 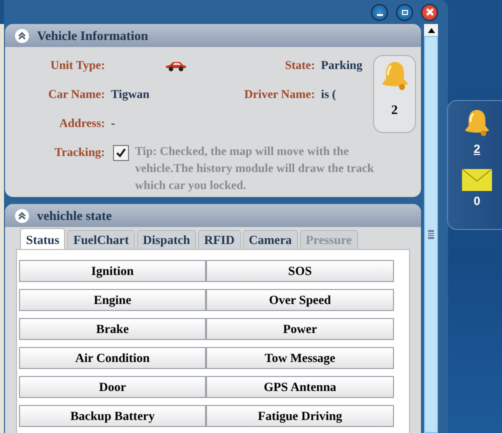 What do you see at coordinates (279, 94) in the screenshot?
I see `field-label: Driver Name:` at bounding box center [279, 94].